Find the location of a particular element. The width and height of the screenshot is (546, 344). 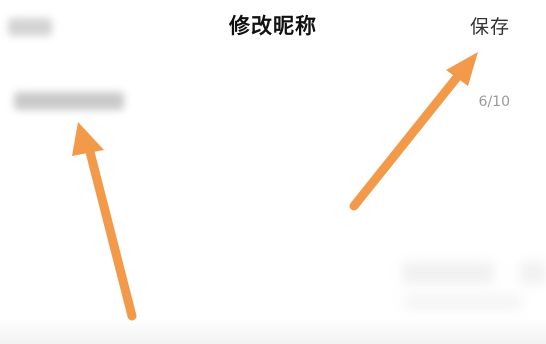

arrow-to-nickname-input is located at coordinates (104, 221).